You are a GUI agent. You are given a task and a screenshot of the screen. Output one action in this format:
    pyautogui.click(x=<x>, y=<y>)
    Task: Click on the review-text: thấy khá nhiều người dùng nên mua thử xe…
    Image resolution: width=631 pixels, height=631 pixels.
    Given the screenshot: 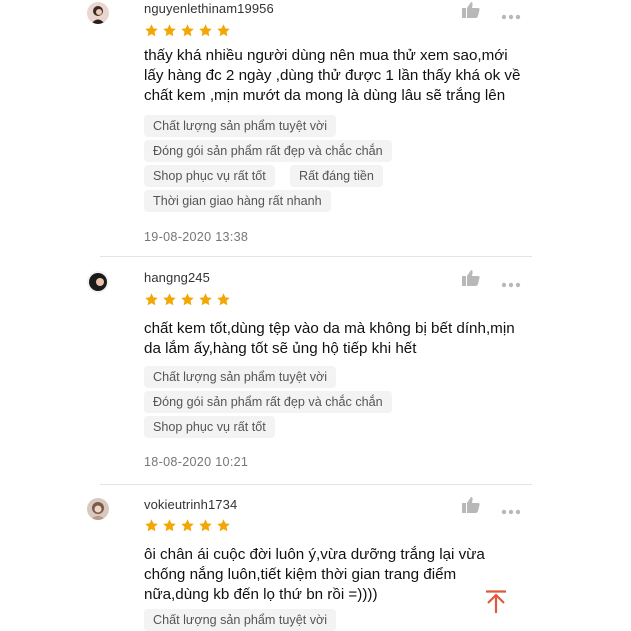 What is the action you would take?
    pyautogui.click(x=334, y=76)
    